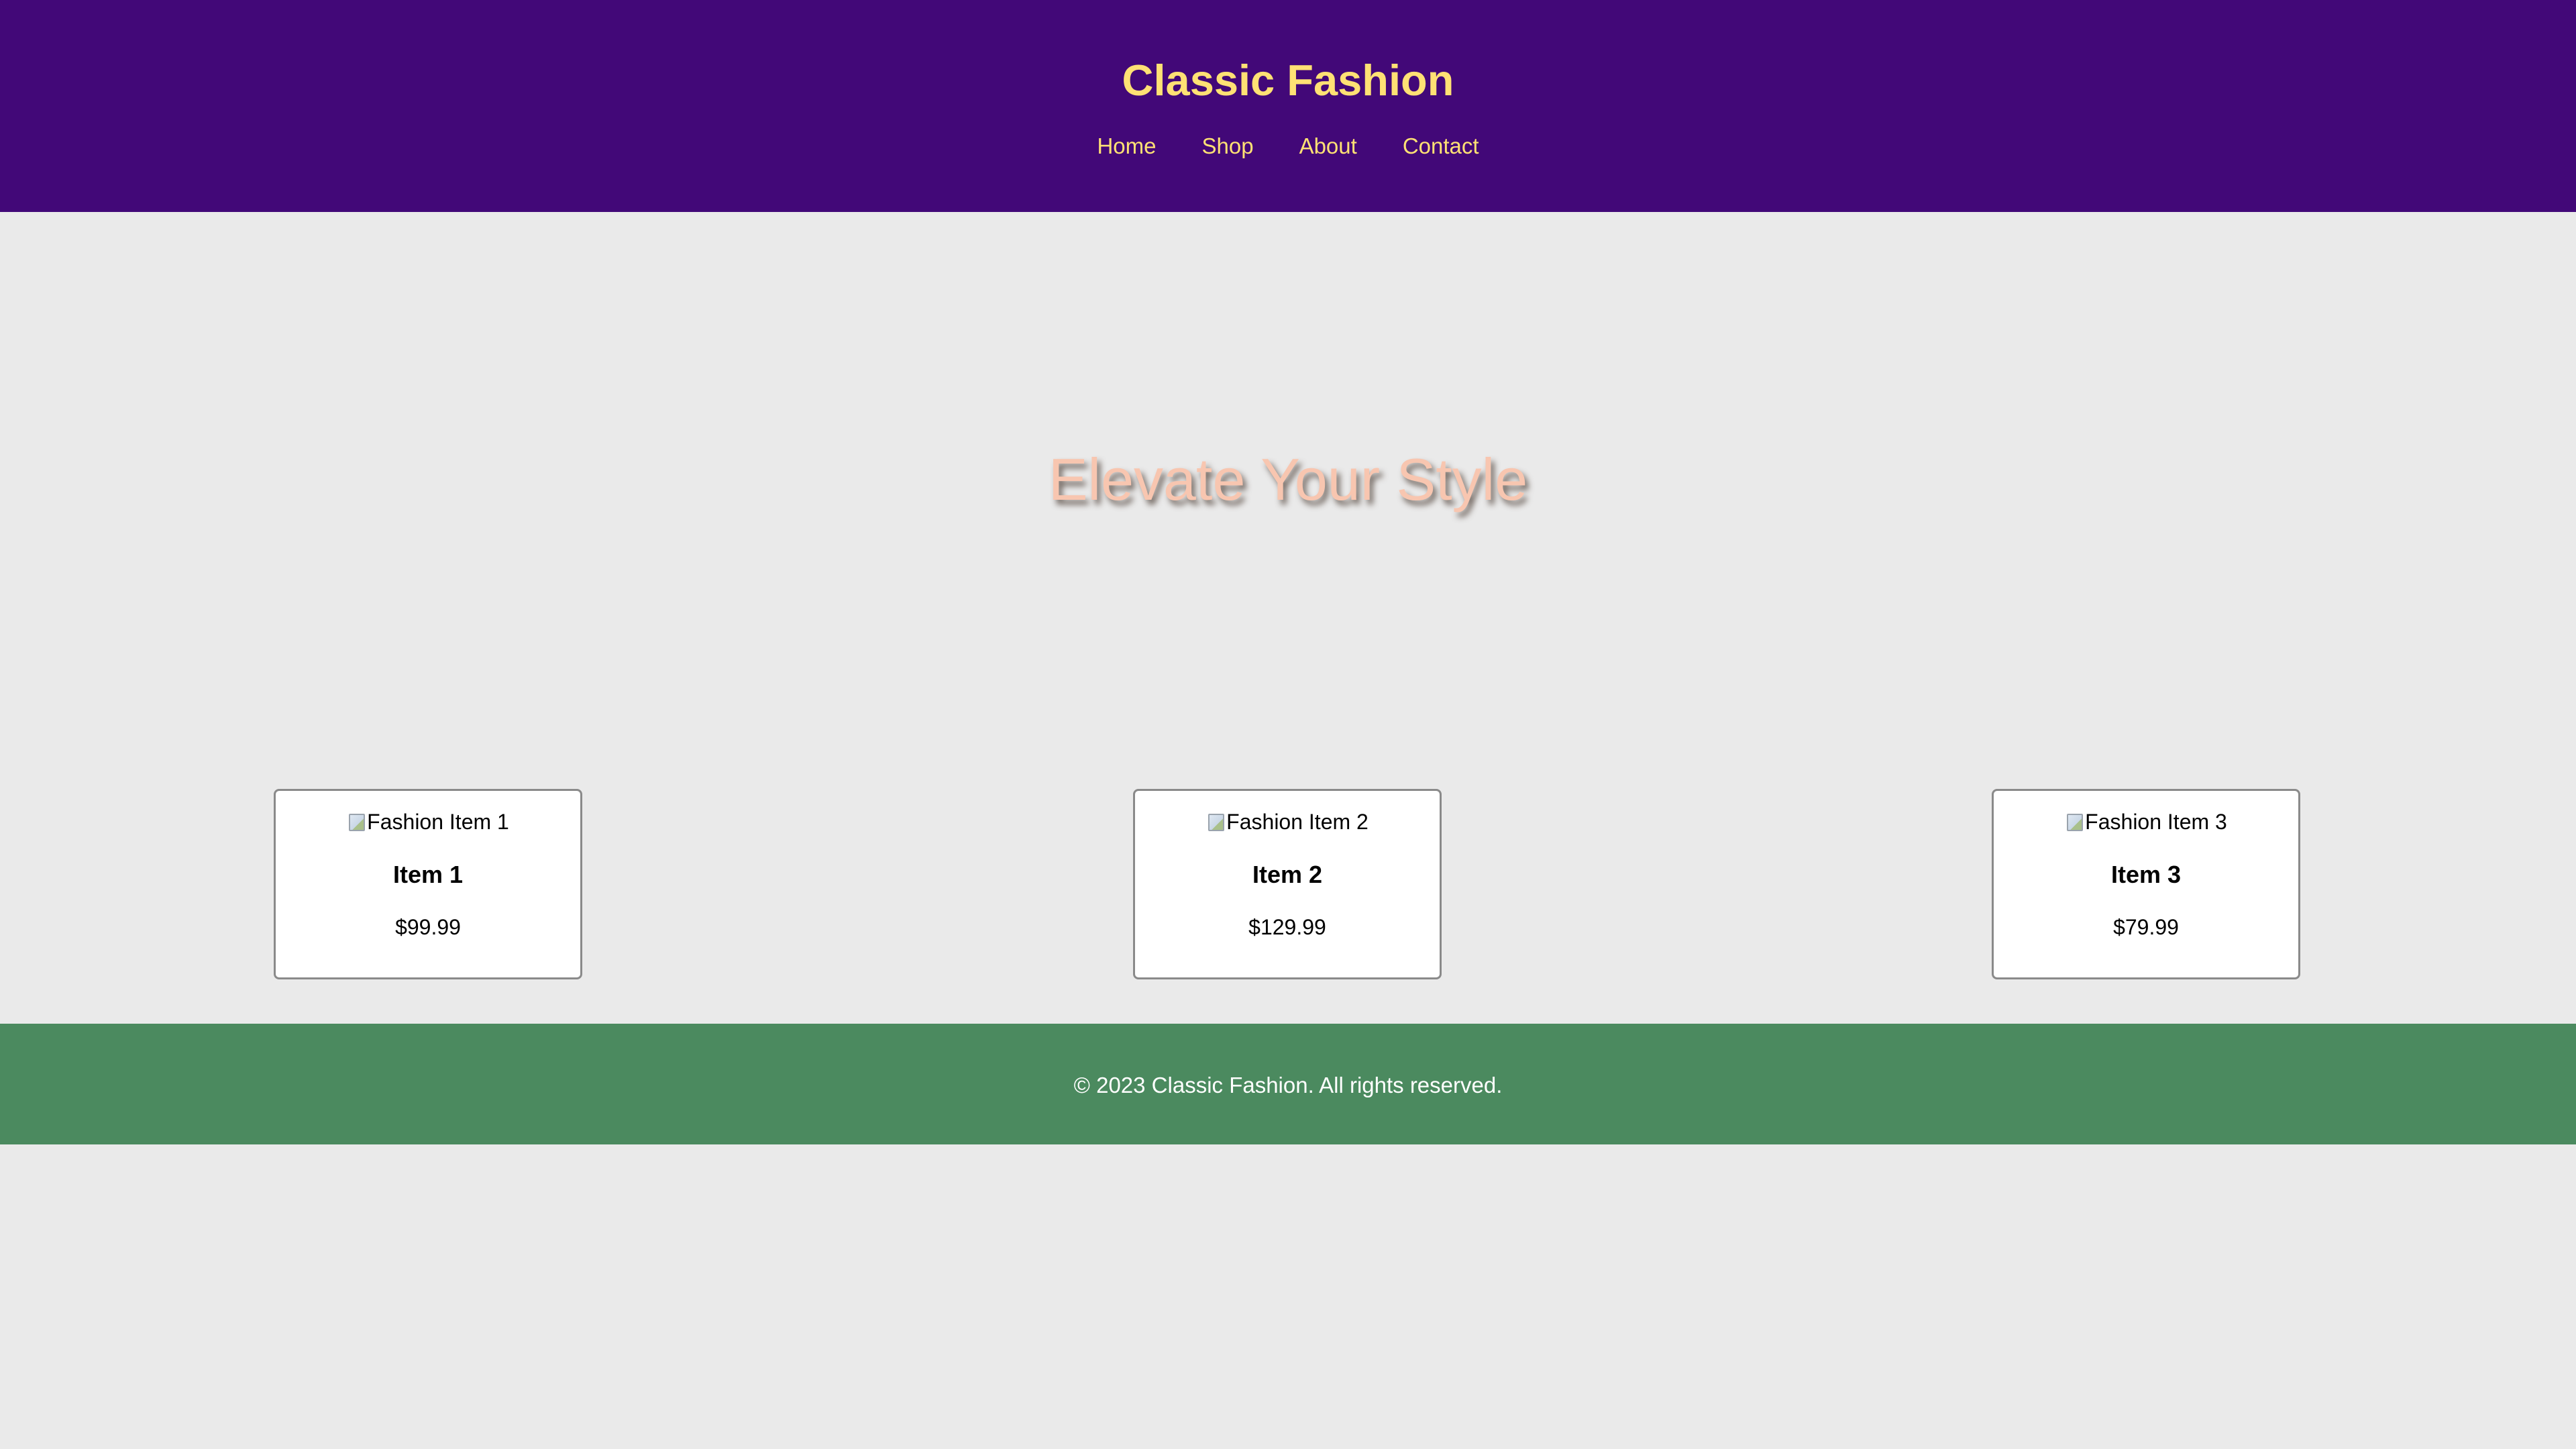 This screenshot has height=1449, width=2576. What do you see at coordinates (1288, 479) in the screenshot?
I see `hero-title: Elevate Your Style` at bounding box center [1288, 479].